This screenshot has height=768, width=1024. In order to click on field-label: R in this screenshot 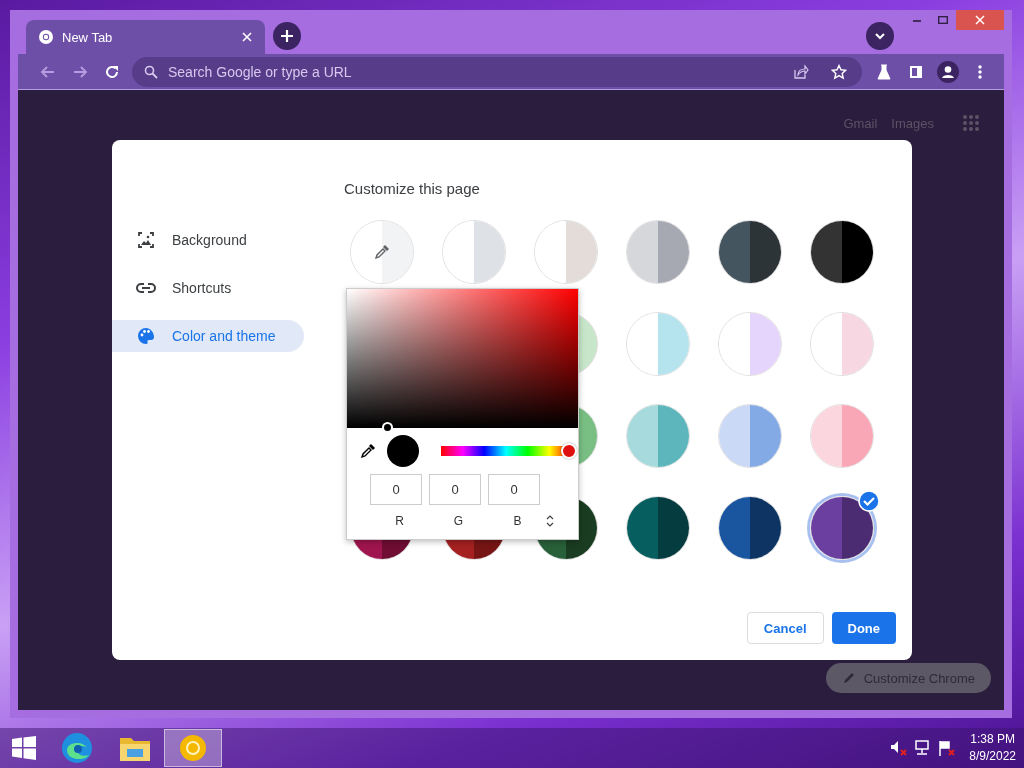, I will do `click(399, 521)`.